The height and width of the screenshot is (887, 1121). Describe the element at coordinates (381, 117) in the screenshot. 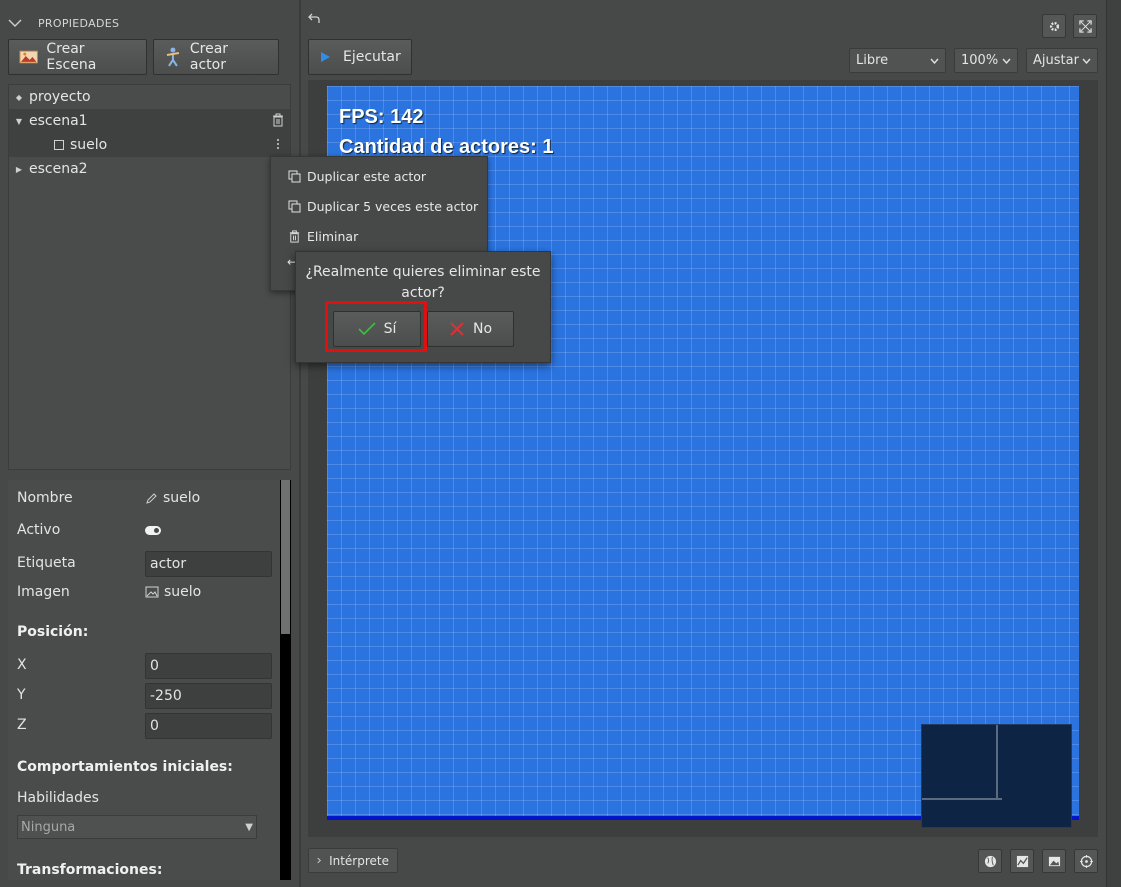

I see `fps-text: FPS: 142` at that location.